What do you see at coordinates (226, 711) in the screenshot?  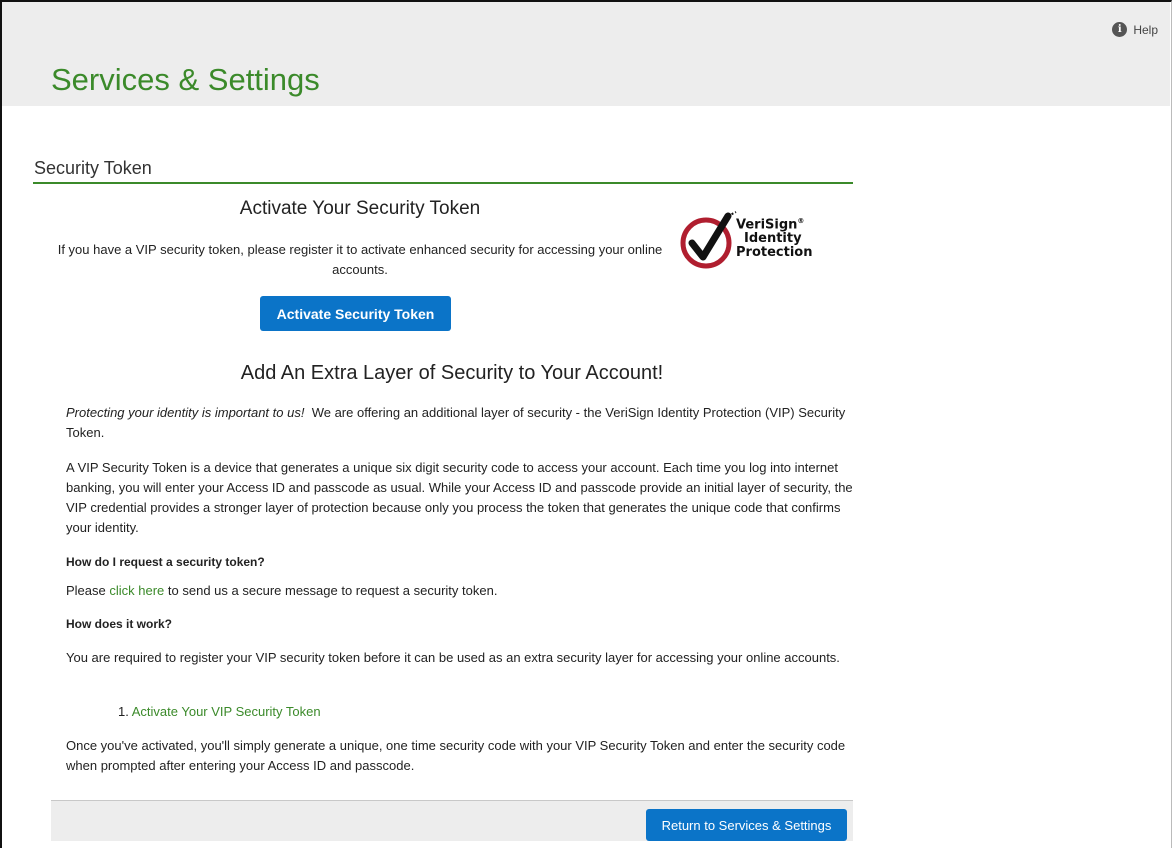 I see `activate-vip-token-link: Activate Your VIP Security Token` at bounding box center [226, 711].